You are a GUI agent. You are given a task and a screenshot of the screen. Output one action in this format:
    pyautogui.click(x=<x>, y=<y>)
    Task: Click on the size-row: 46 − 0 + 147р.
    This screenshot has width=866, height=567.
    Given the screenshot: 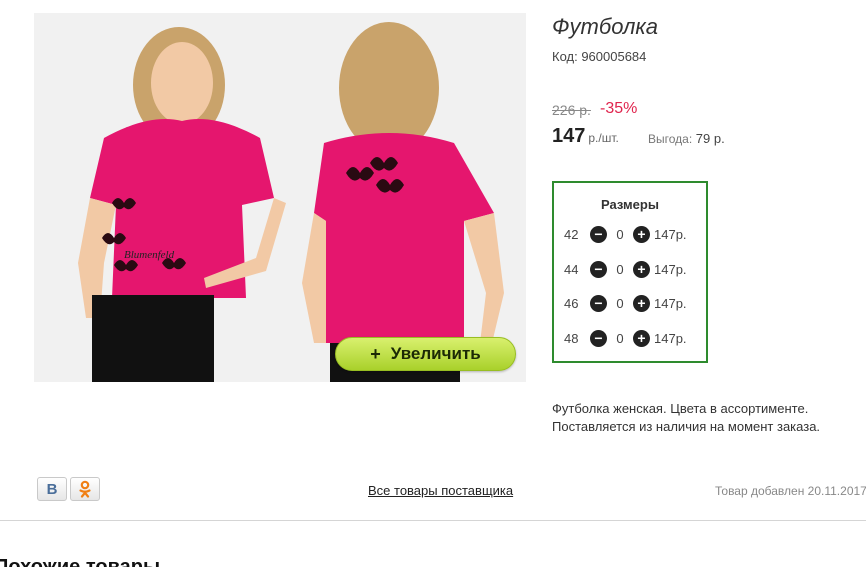 What is the action you would take?
    pyautogui.click(x=625, y=303)
    